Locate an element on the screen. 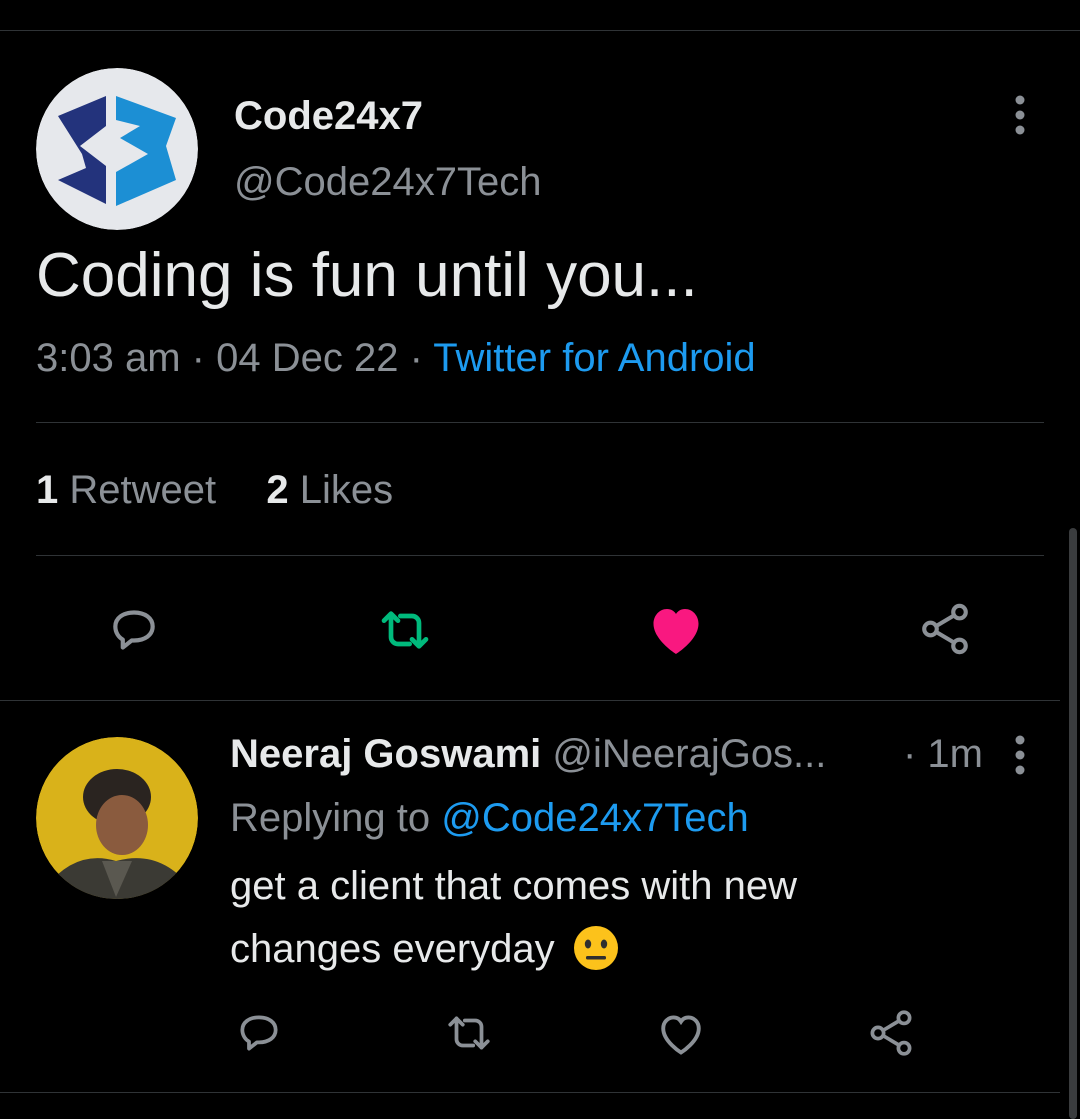  author-handle: @Code24x7Tech is located at coordinates (387, 182).